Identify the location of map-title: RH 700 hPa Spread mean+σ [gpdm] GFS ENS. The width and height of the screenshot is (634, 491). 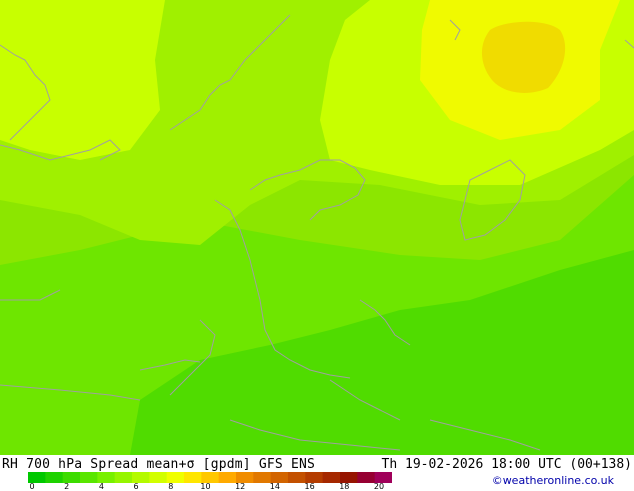
(159, 464).